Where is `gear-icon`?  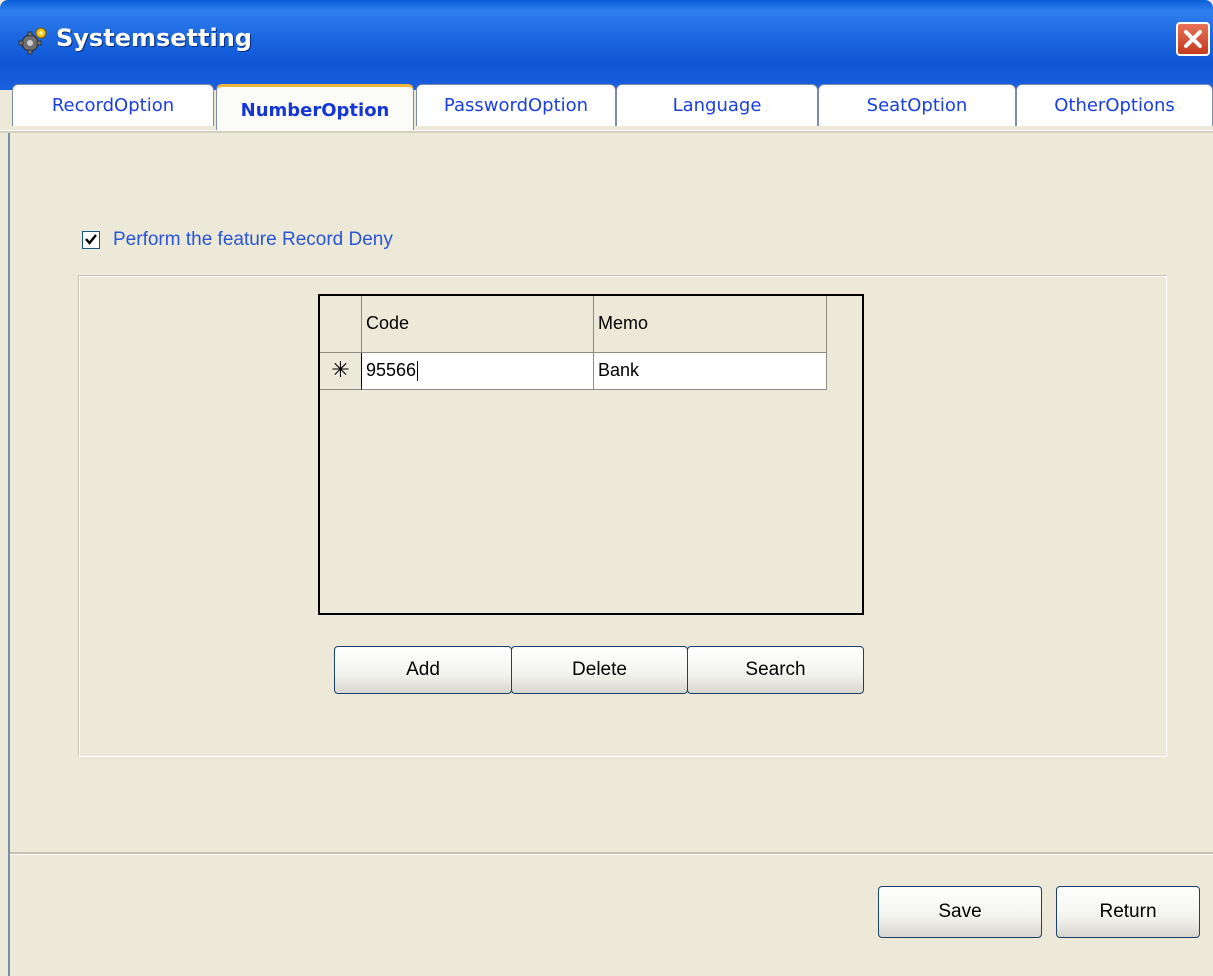
gear-icon is located at coordinates (33, 41).